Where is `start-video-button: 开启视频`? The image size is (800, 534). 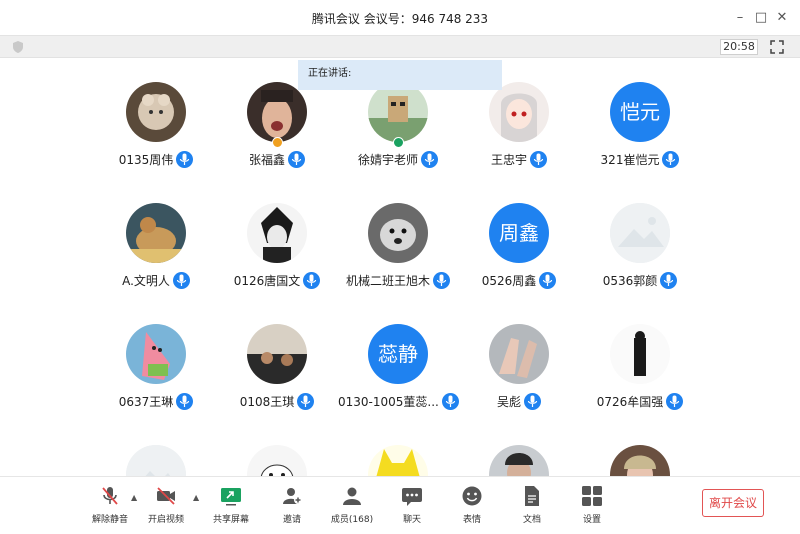 start-video-button: 开启视频 is located at coordinates (166, 508).